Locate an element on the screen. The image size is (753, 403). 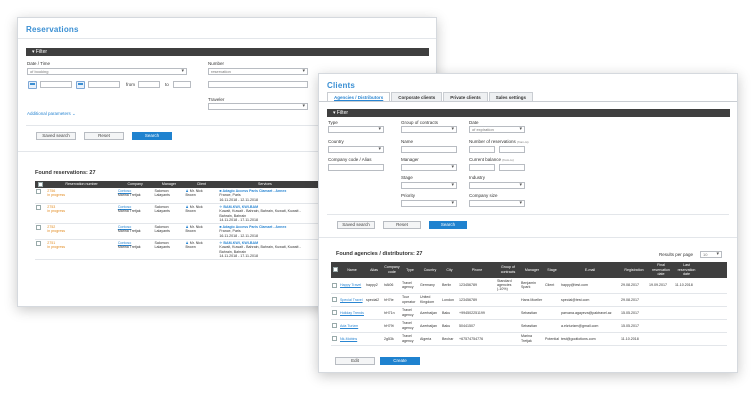
priority-select is located at coordinates (429, 203).